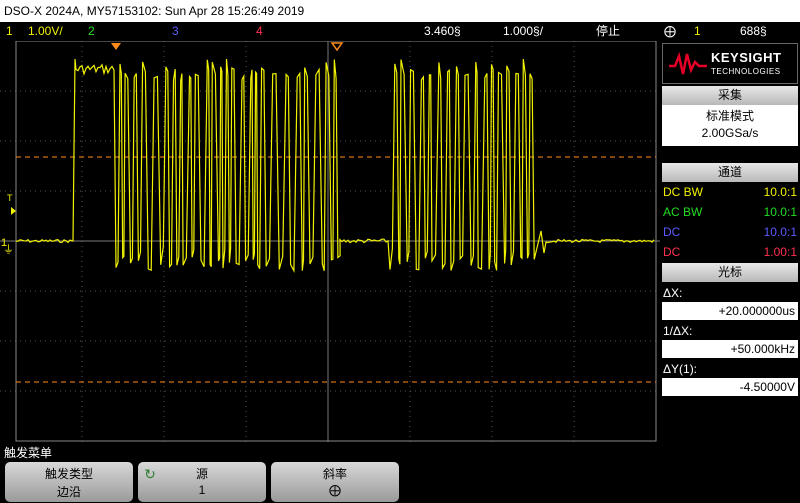 The height and width of the screenshot is (503, 800). I want to click on cursors-header: 光标, so click(730, 272).